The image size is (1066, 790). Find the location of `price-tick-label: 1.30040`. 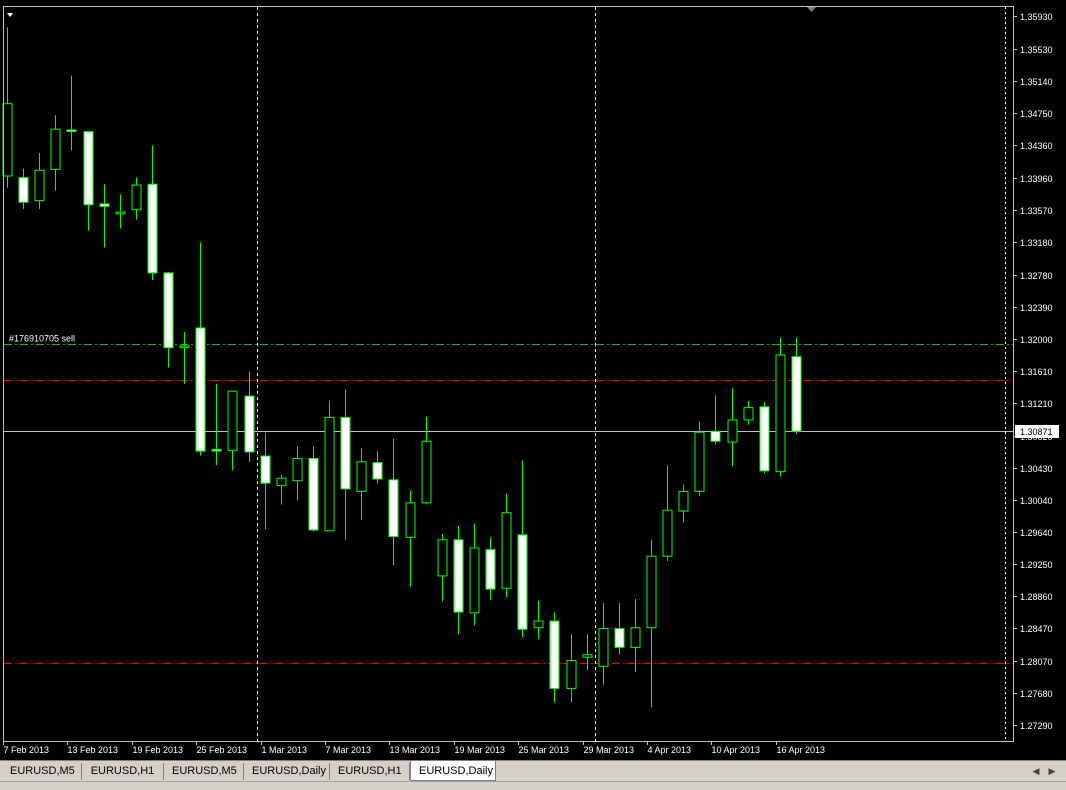

price-tick-label: 1.30040 is located at coordinates (1036, 501).